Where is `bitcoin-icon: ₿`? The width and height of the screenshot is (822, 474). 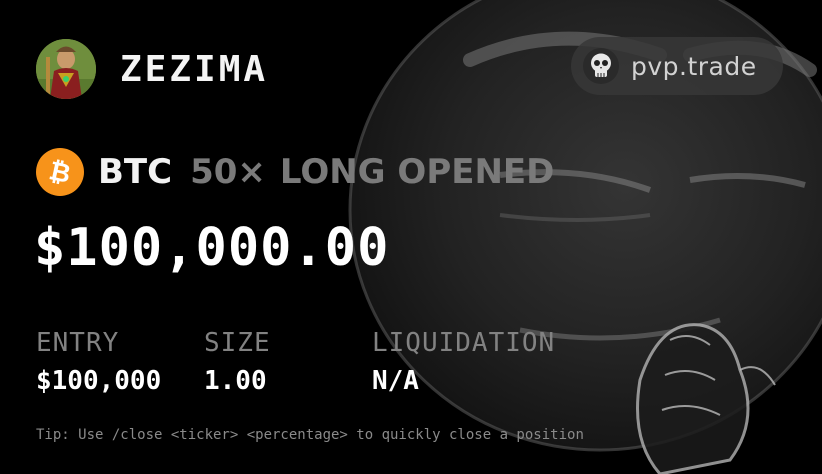 bitcoin-icon: ₿ is located at coordinates (60, 172).